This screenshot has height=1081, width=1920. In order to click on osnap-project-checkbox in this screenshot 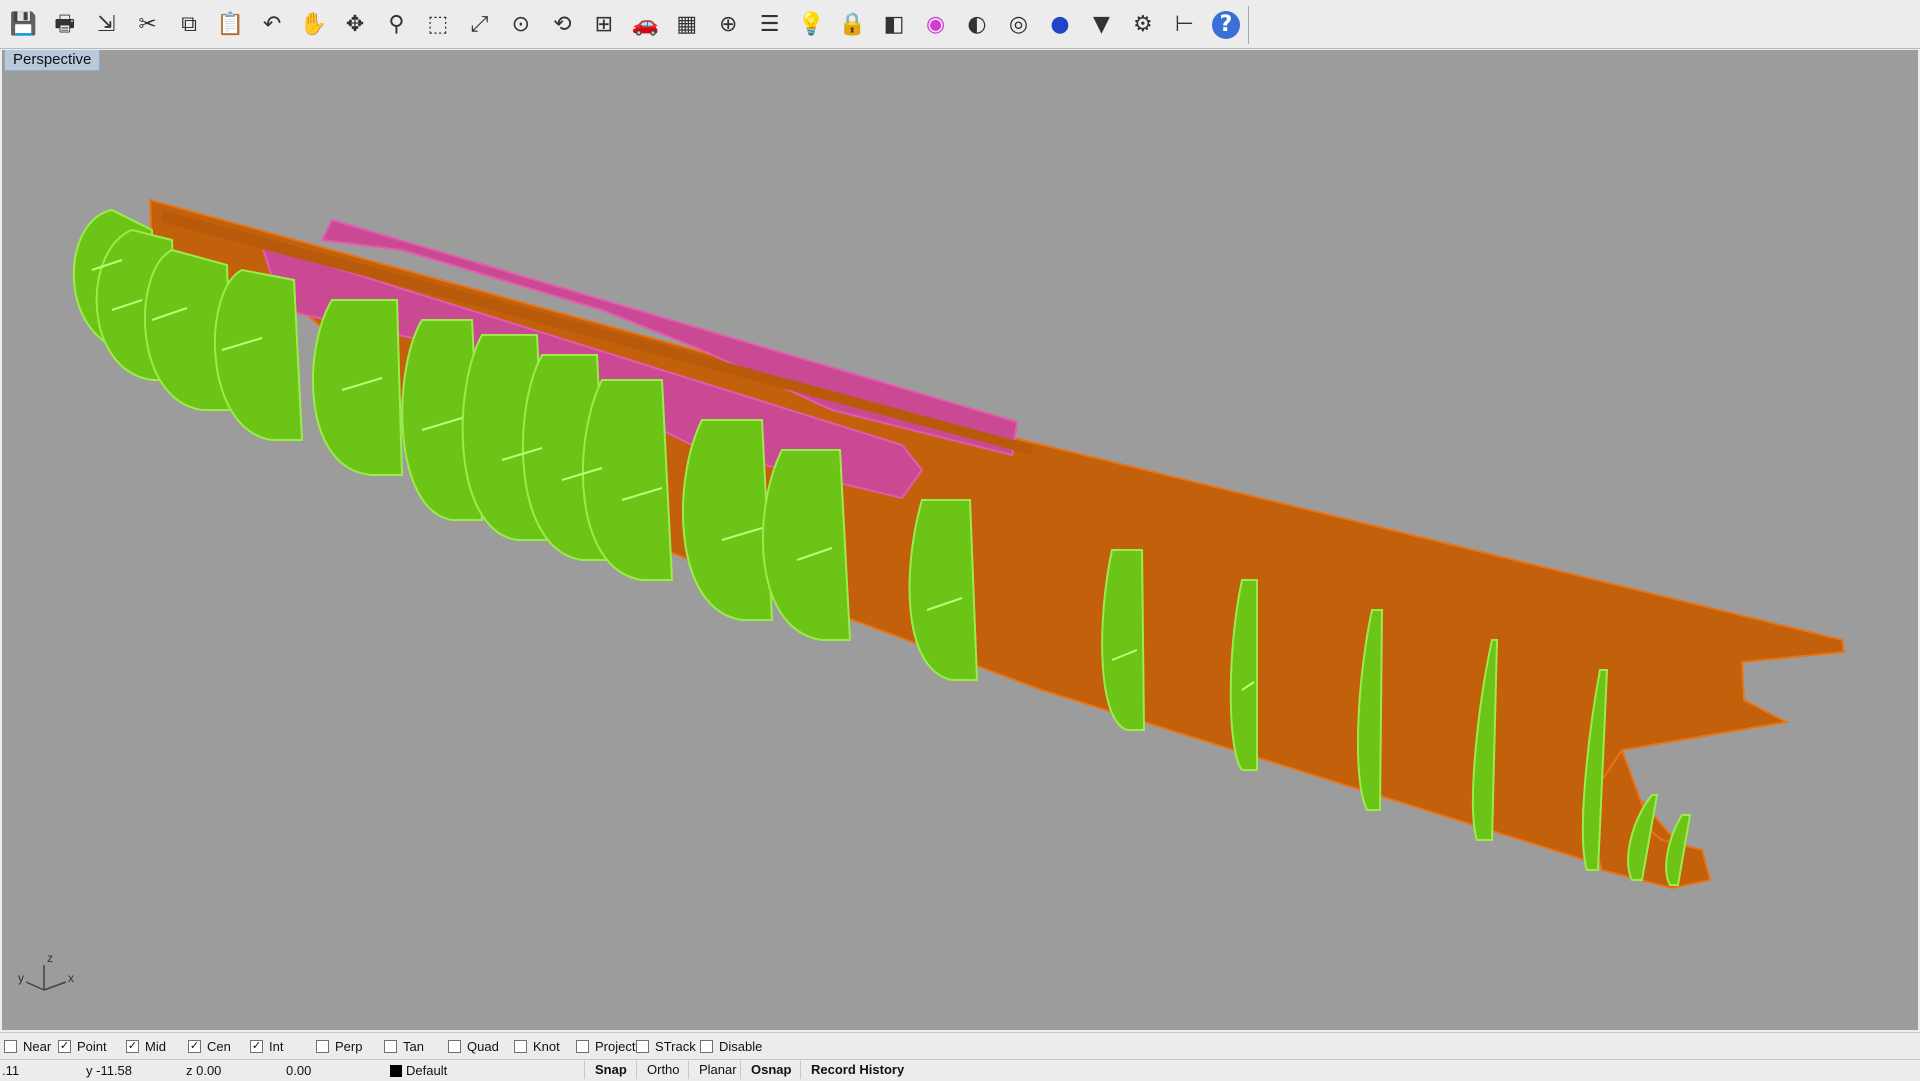, I will do `click(582, 1046)`.